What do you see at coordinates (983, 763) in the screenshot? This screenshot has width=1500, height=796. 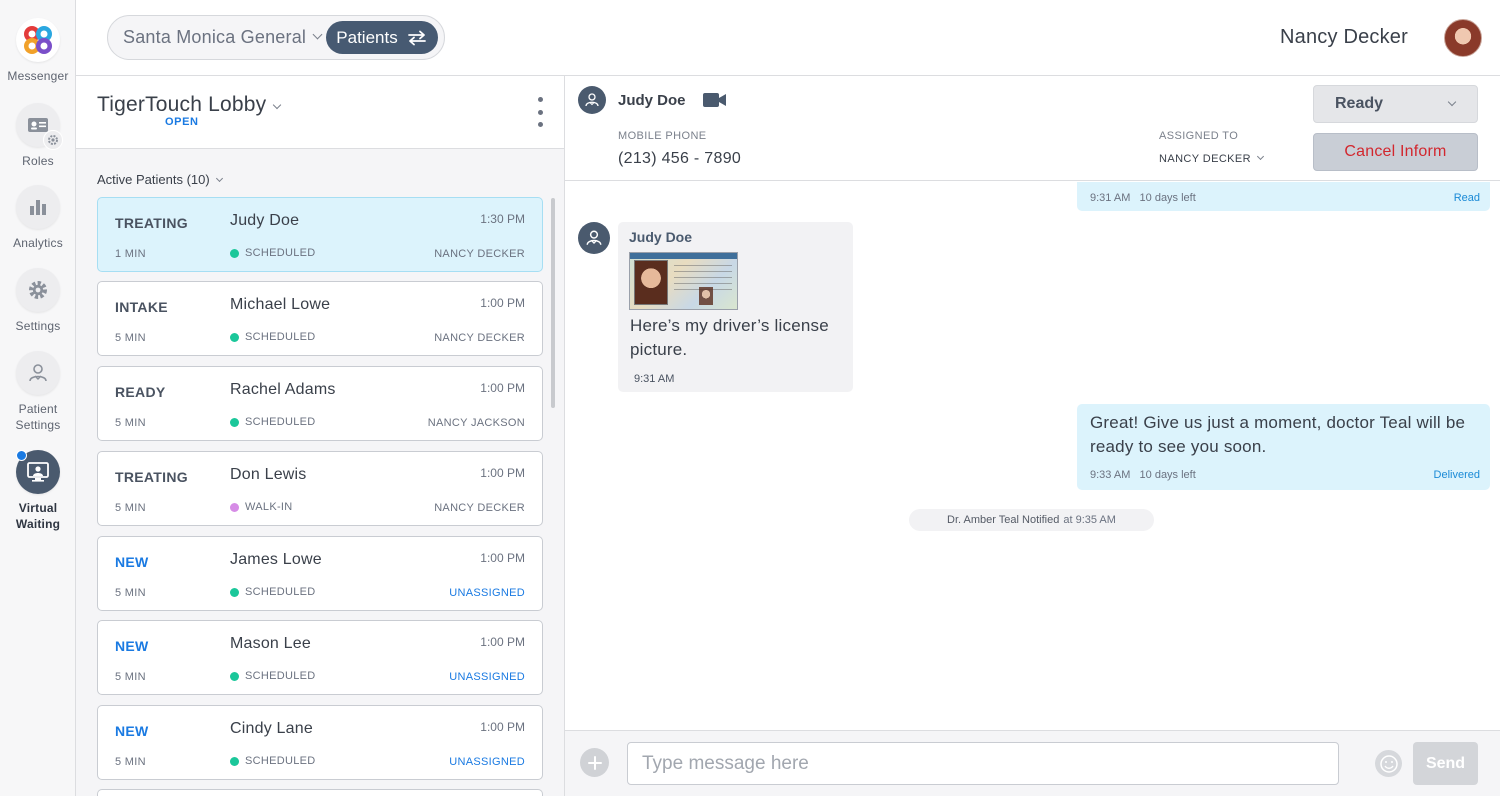 I see `message-input` at bounding box center [983, 763].